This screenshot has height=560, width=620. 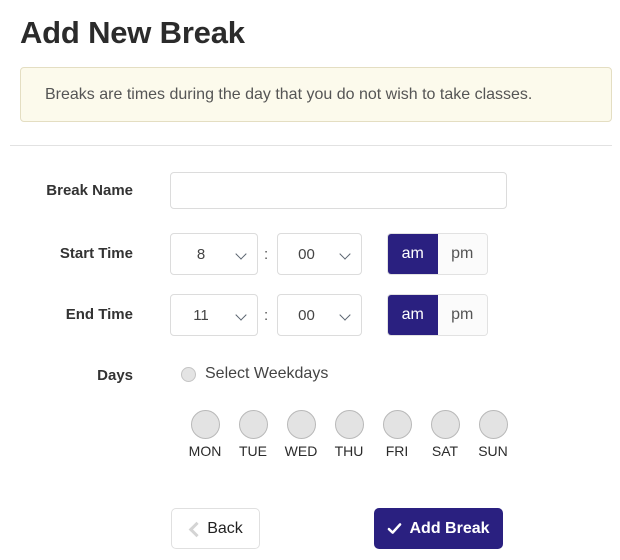 I want to click on select-weekdays-toggle: Select Weekdays, so click(x=254, y=374).